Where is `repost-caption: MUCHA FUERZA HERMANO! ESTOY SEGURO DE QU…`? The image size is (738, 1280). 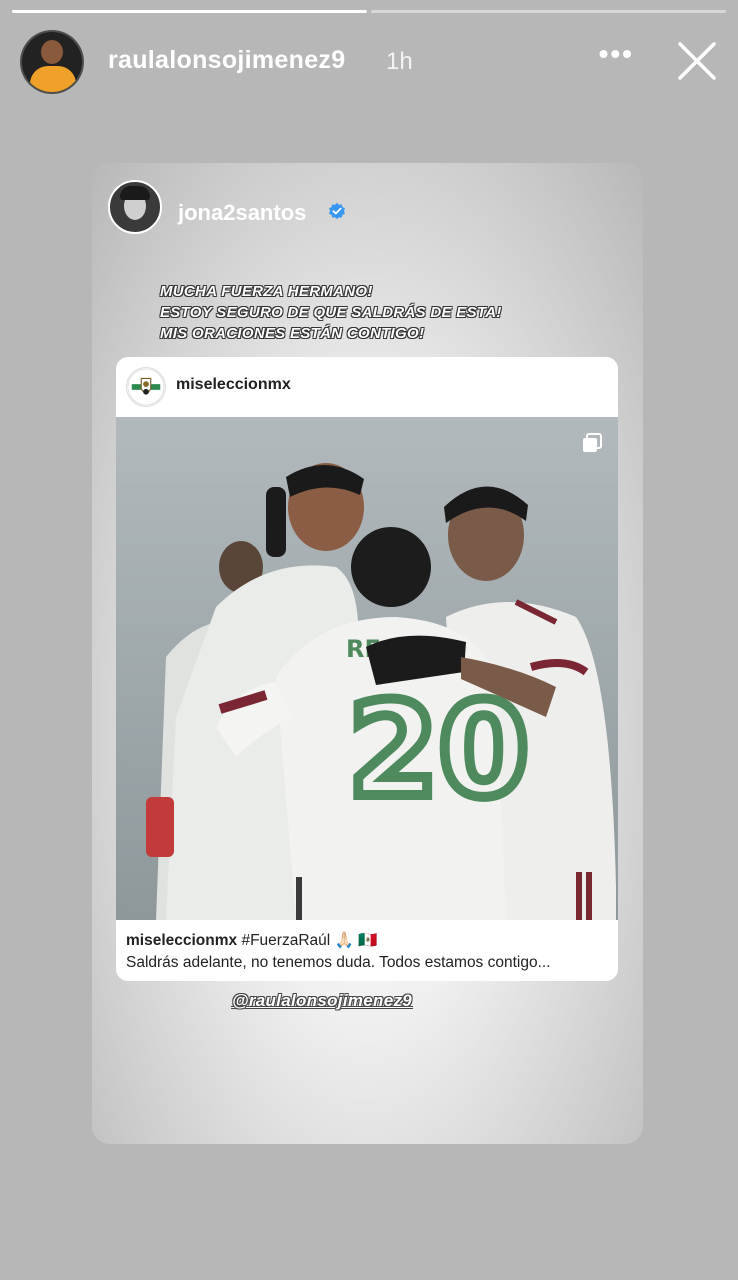 repost-caption: MUCHA FUERZA HERMANO! ESTOY SEGURO DE QU… is located at coordinates (331, 312).